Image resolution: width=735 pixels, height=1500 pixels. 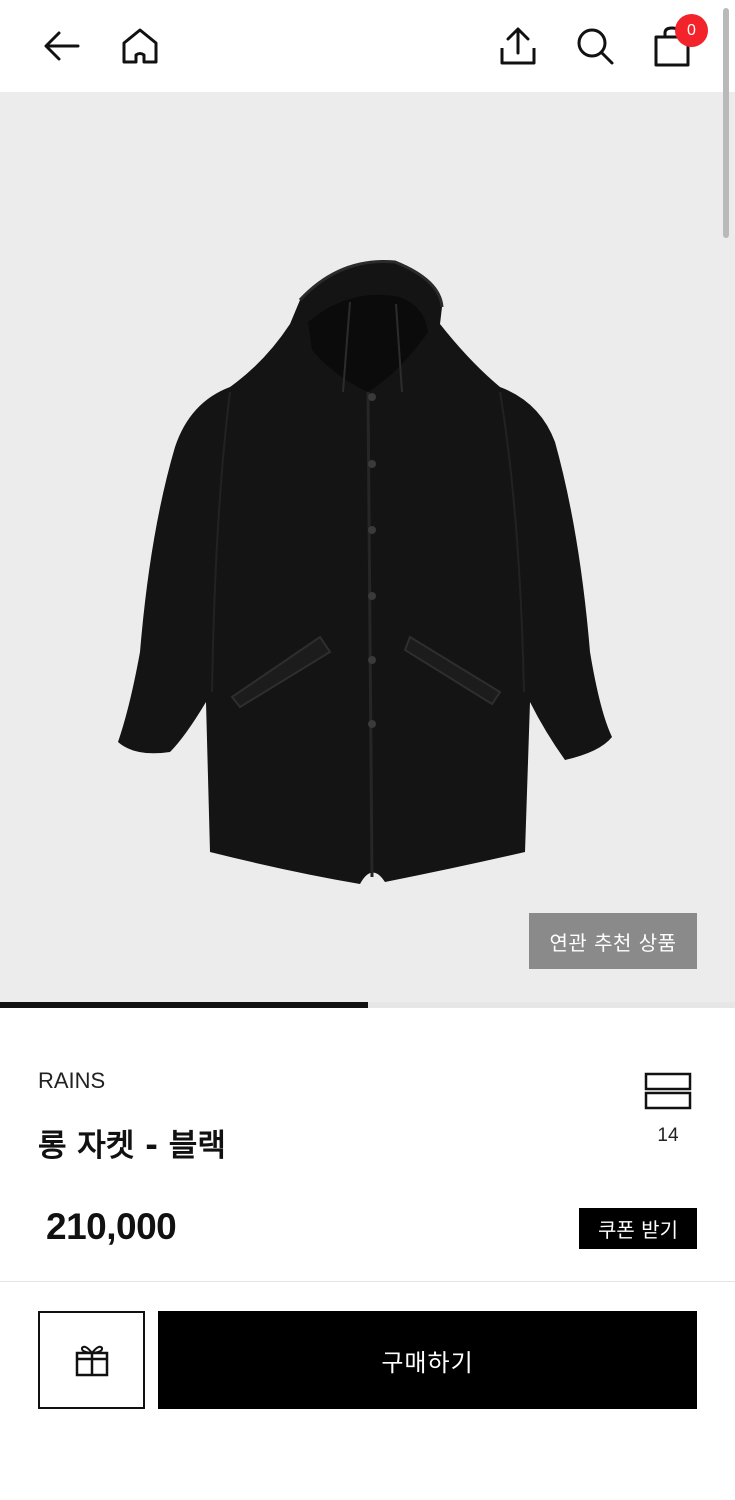 I want to click on cart-count-badge: 0, so click(x=691, y=30).